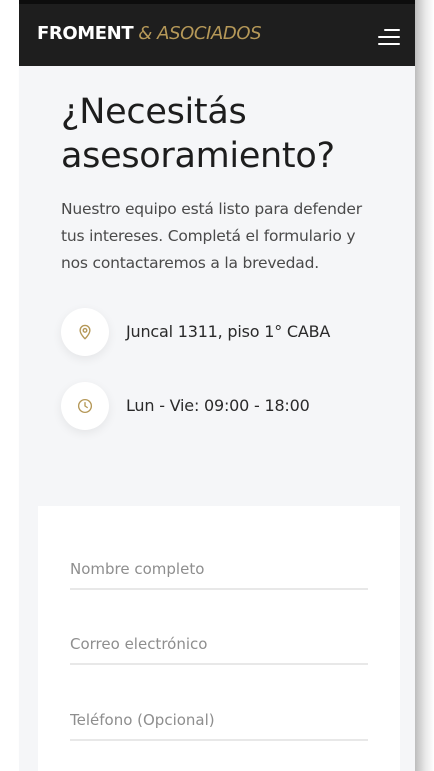  What do you see at coordinates (387, 37) in the screenshot?
I see `hamburger-menu-icon` at bounding box center [387, 37].